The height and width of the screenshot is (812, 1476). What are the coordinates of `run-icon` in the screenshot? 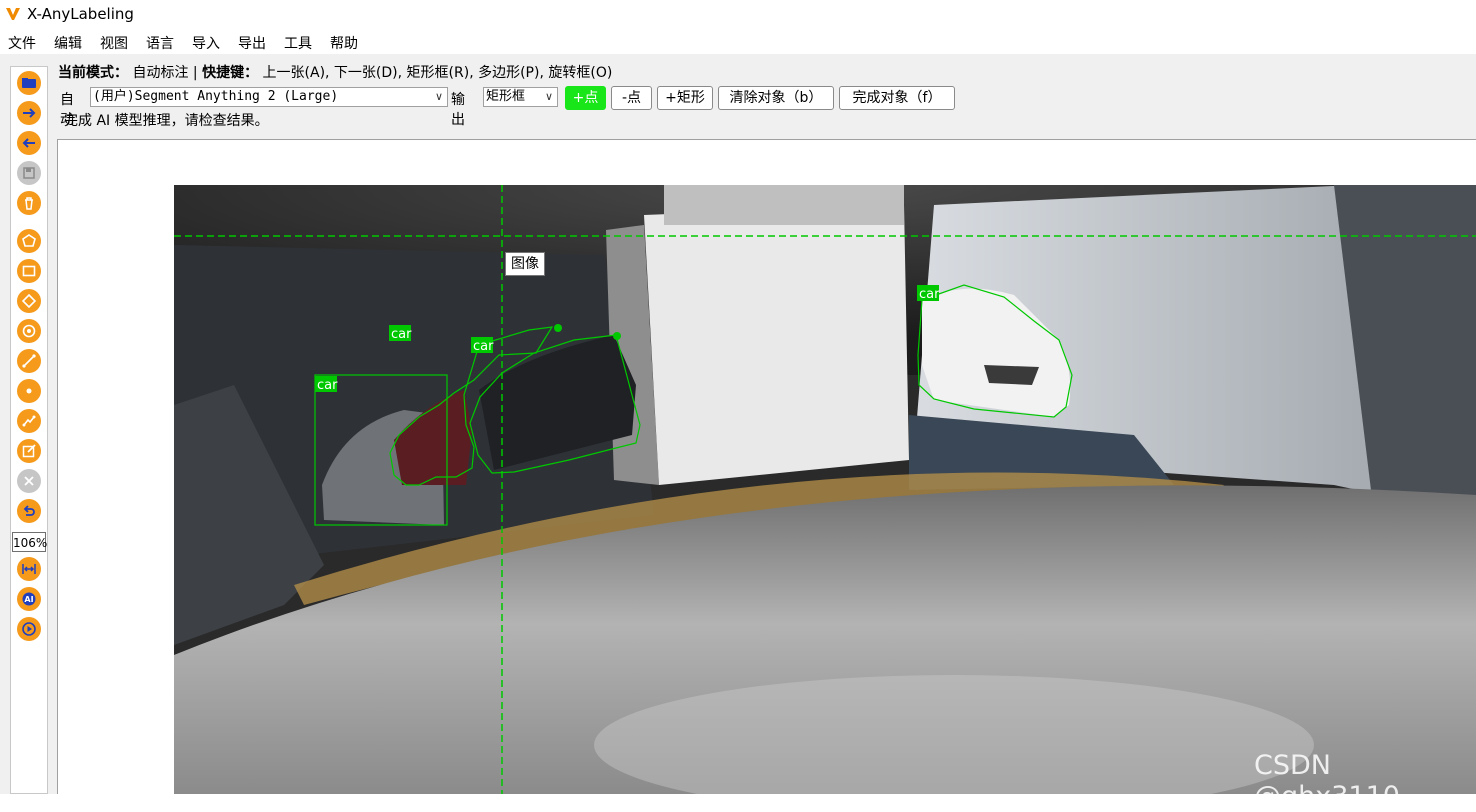 It's located at (29, 629).